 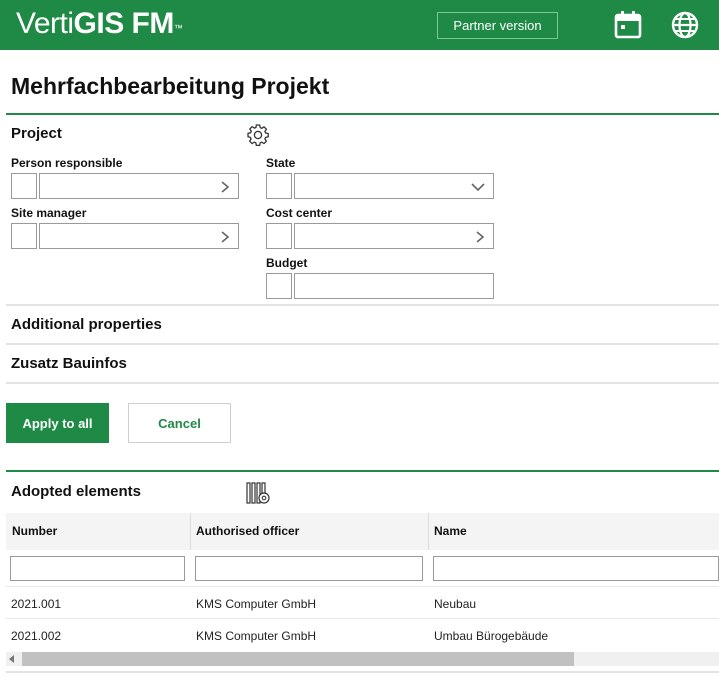 I want to click on column-header-name: Name, so click(x=573, y=531).